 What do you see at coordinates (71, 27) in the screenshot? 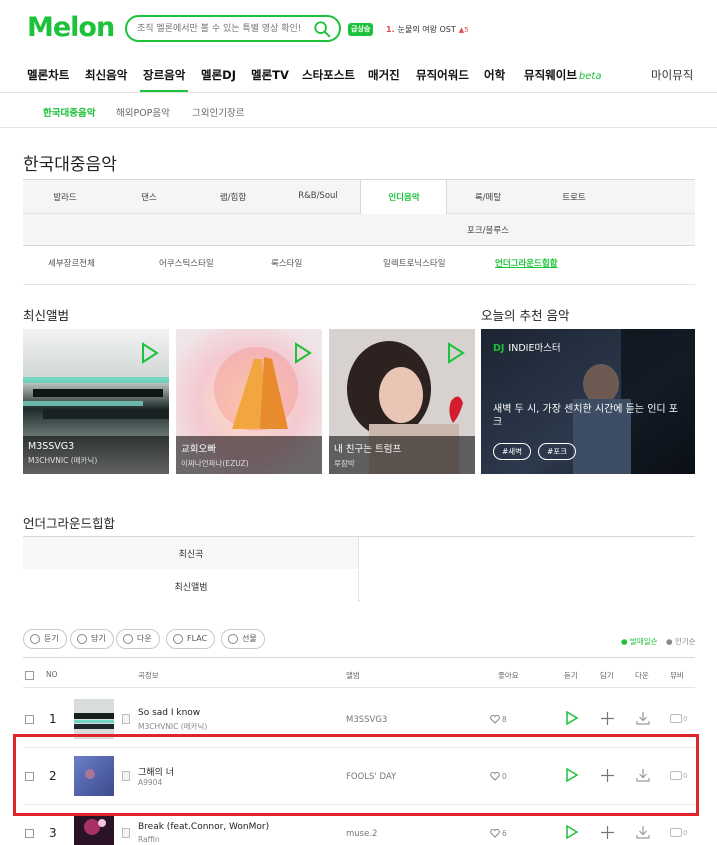
I see `melon-logo: Melon` at bounding box center [71, 27].